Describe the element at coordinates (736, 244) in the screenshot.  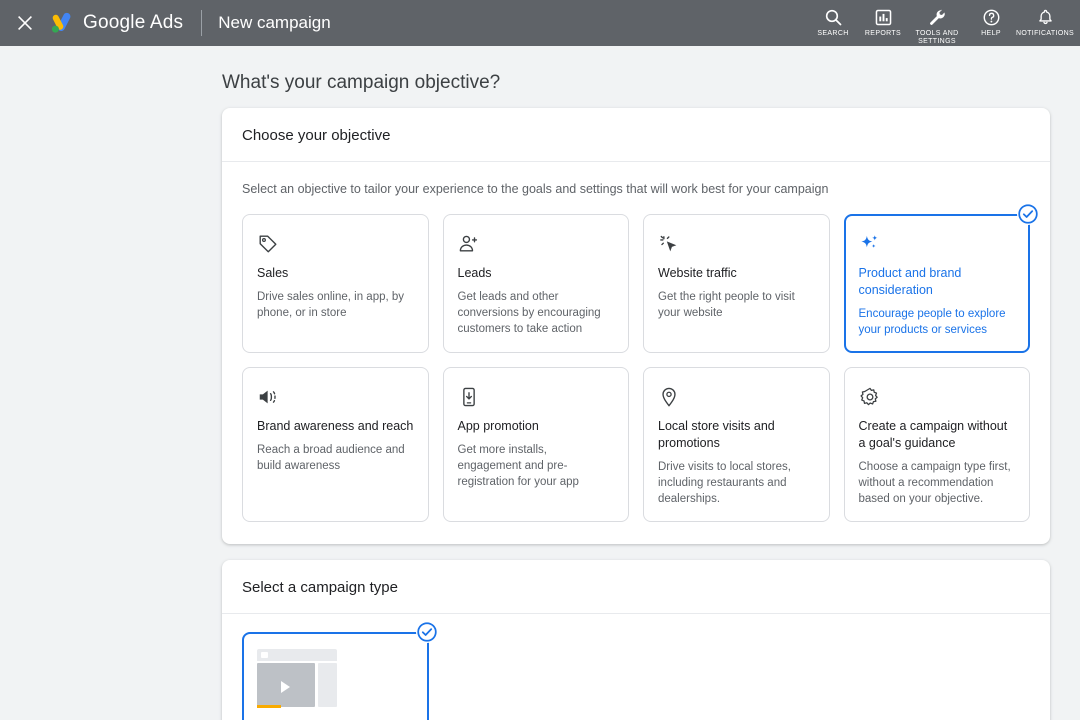
I see `cursor-click-icon` at that location.